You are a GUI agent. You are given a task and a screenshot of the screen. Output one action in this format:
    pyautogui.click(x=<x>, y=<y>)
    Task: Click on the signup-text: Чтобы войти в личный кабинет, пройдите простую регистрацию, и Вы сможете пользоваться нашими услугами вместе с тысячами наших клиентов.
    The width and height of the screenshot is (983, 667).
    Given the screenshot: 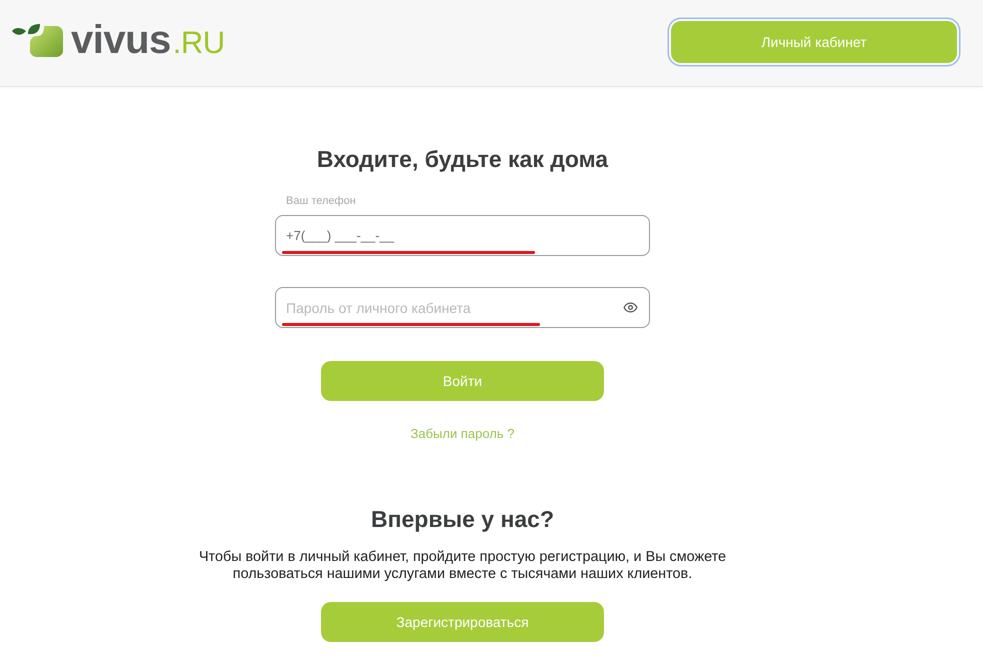 What is the action you would take?
    pyautogui.click(x=462, y=566)
    